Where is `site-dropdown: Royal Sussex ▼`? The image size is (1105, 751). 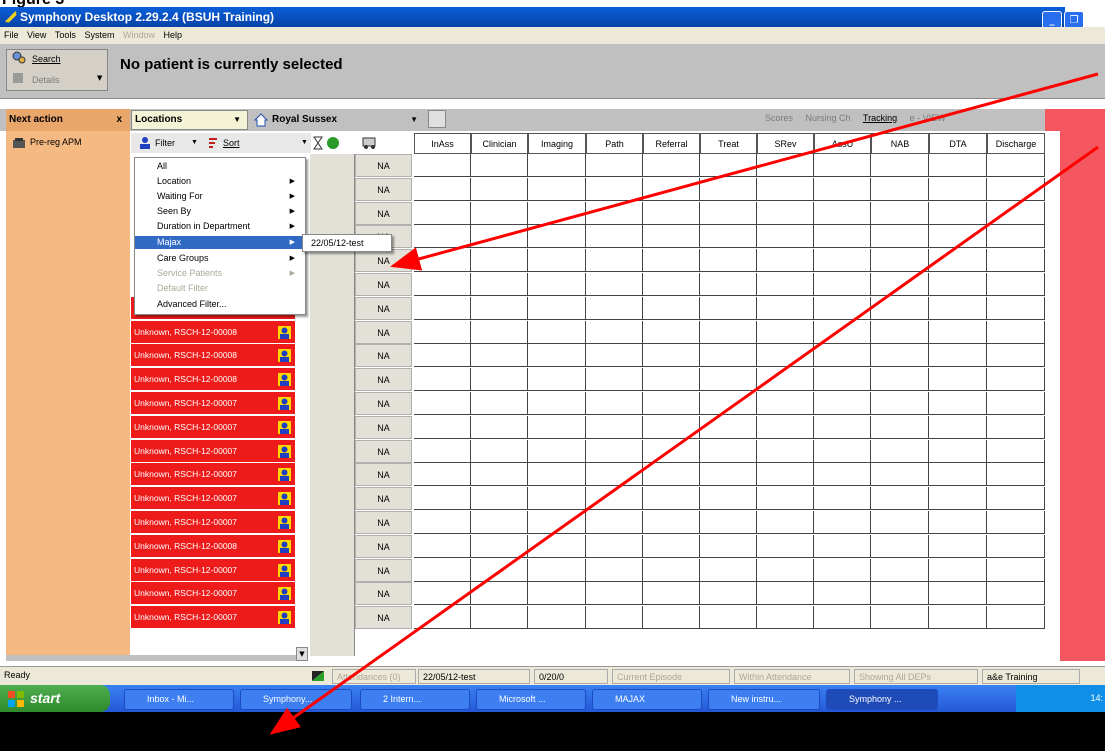
site-dropdown: Royal Sussex ▼ is located at coordinates (335, 120).